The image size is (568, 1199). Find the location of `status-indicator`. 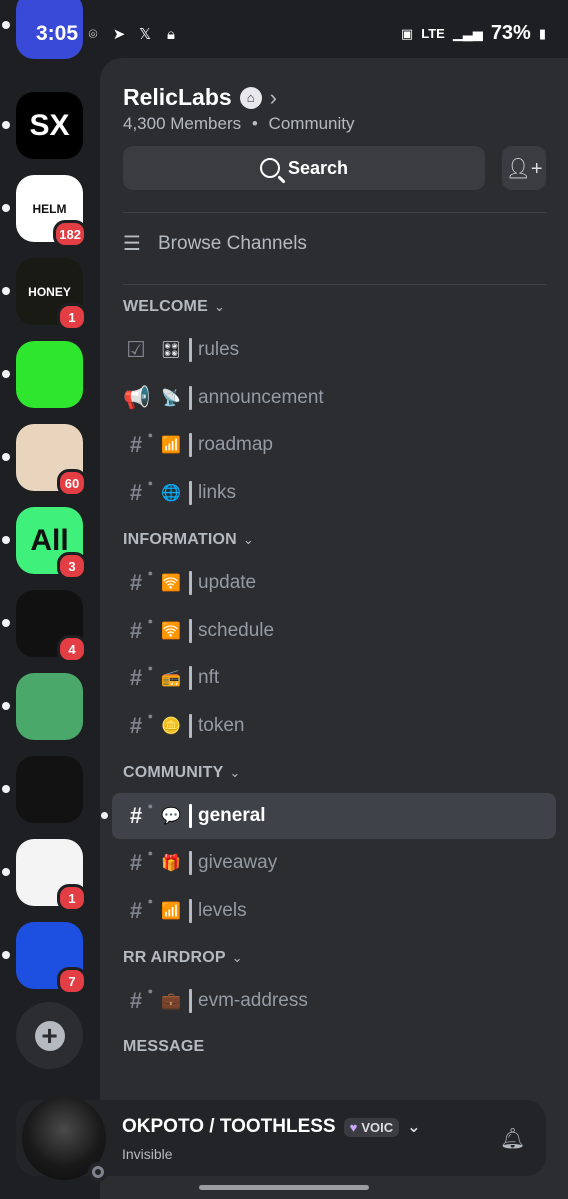

status-indicator is located at coordinates (98, 1172).